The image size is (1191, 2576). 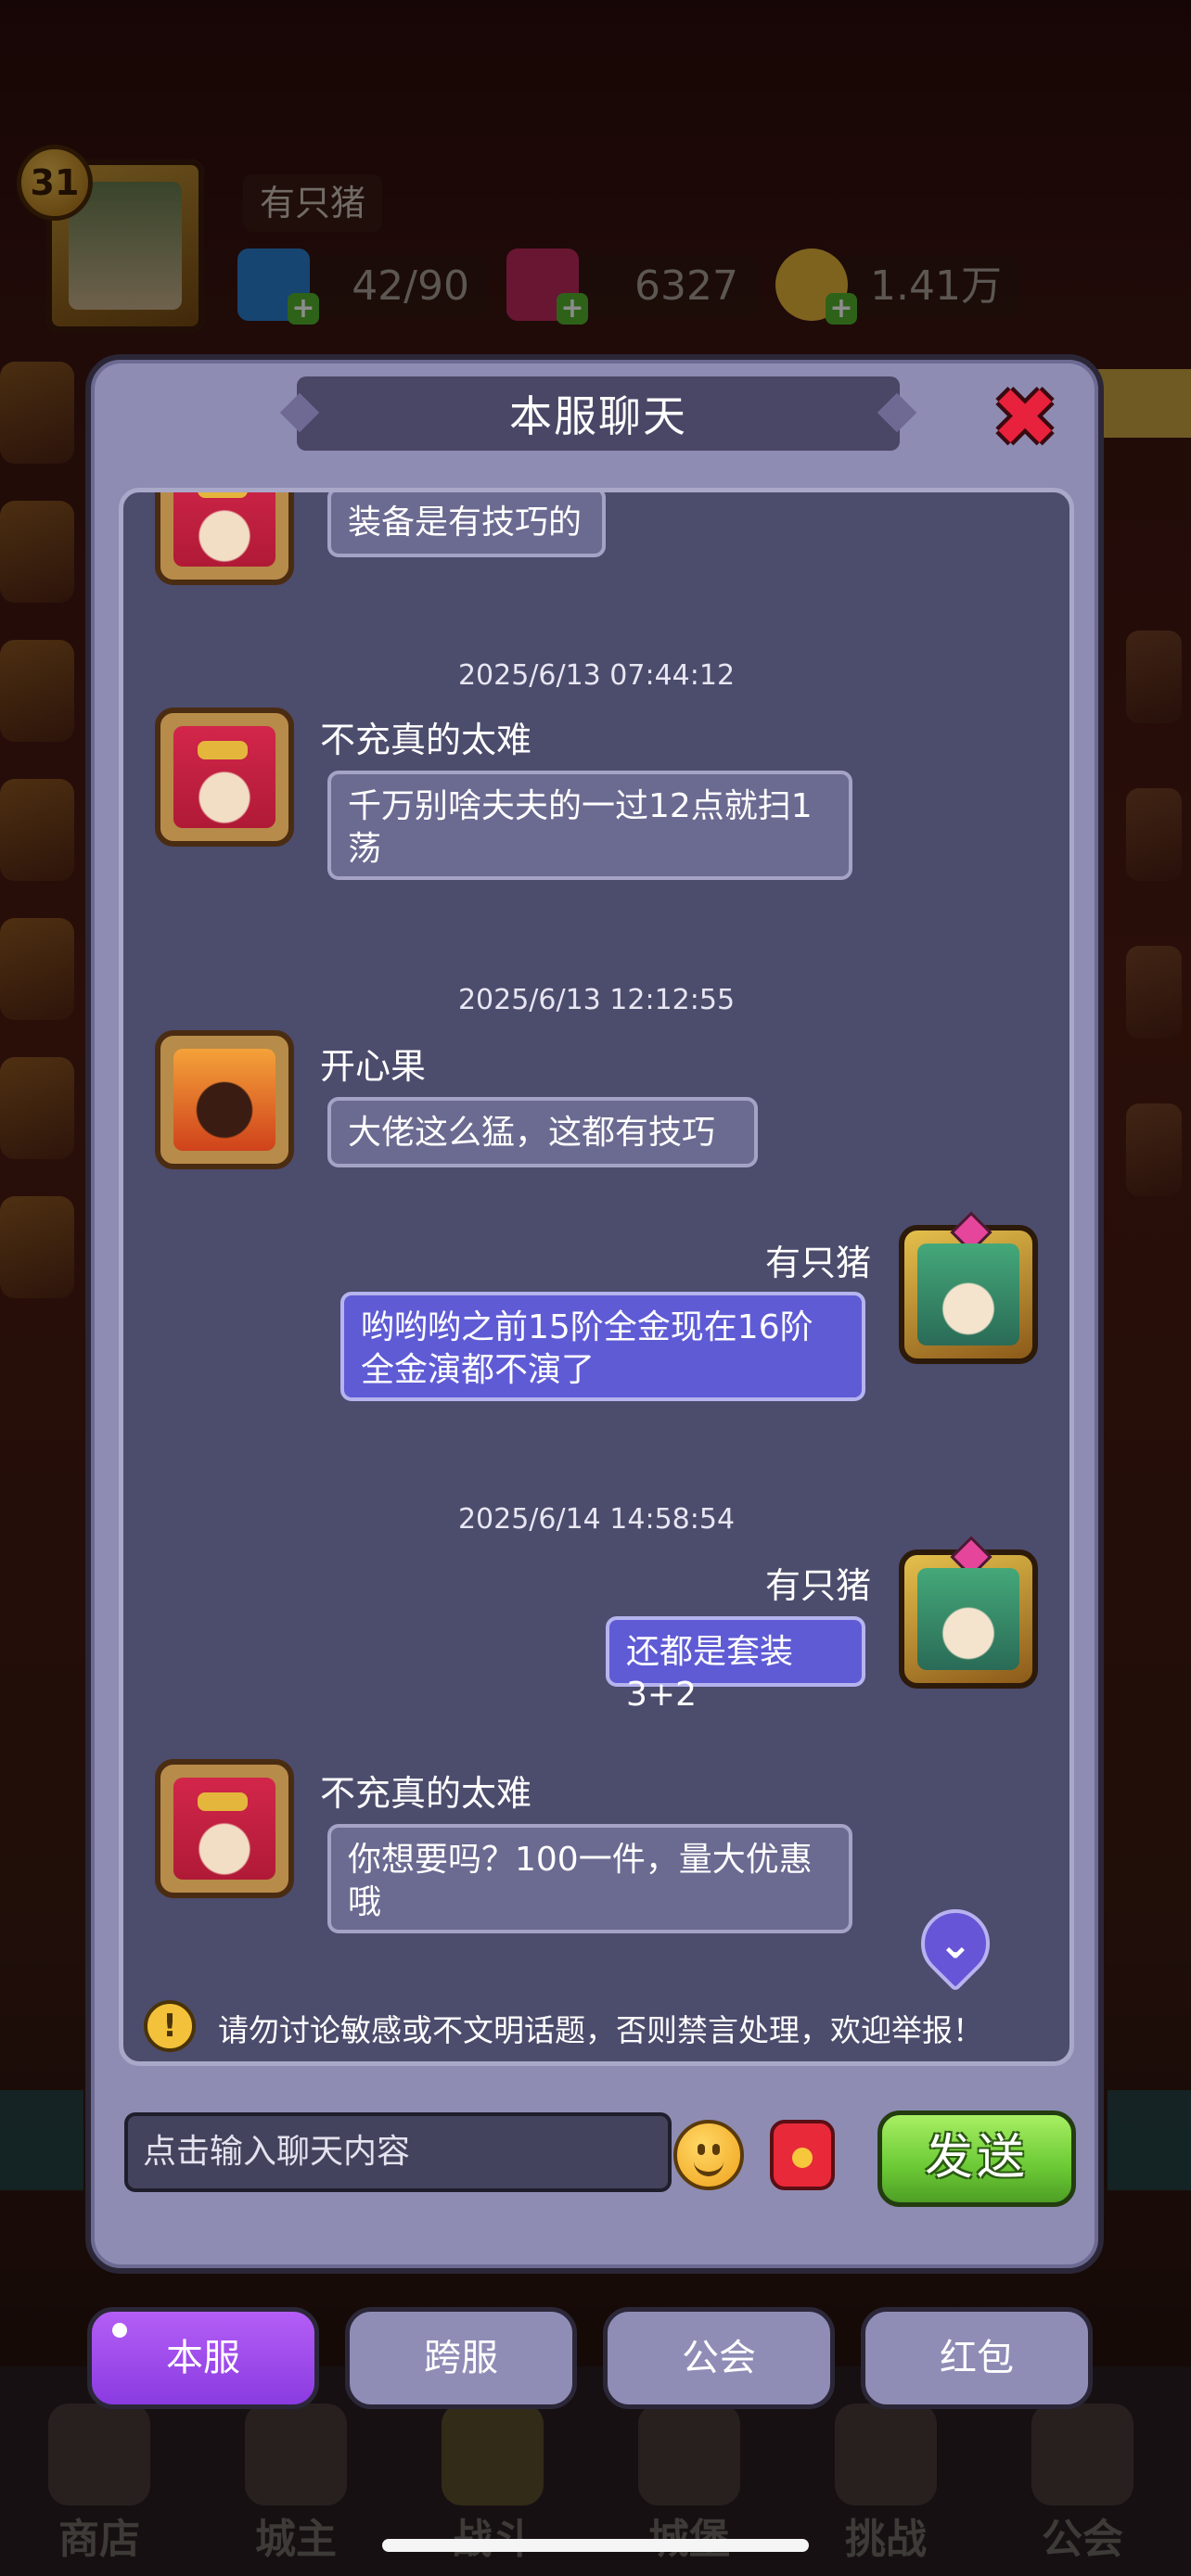 I want to click on send-button: 发送, so click(x=977, y=2159).